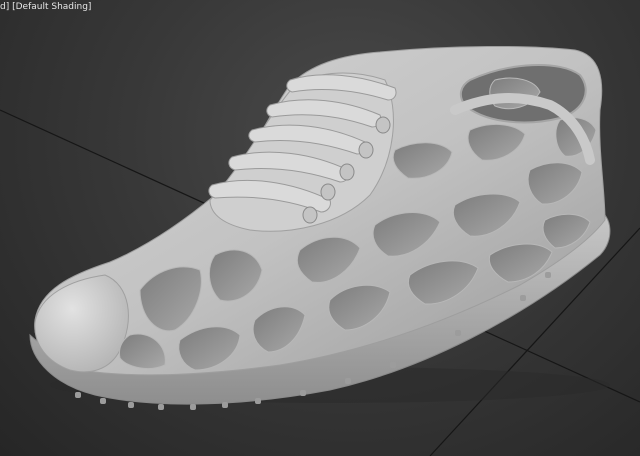 The height and width of the screenshot is (456, 640). I want to click on viewport-view-menu: d], so click(6, 7).